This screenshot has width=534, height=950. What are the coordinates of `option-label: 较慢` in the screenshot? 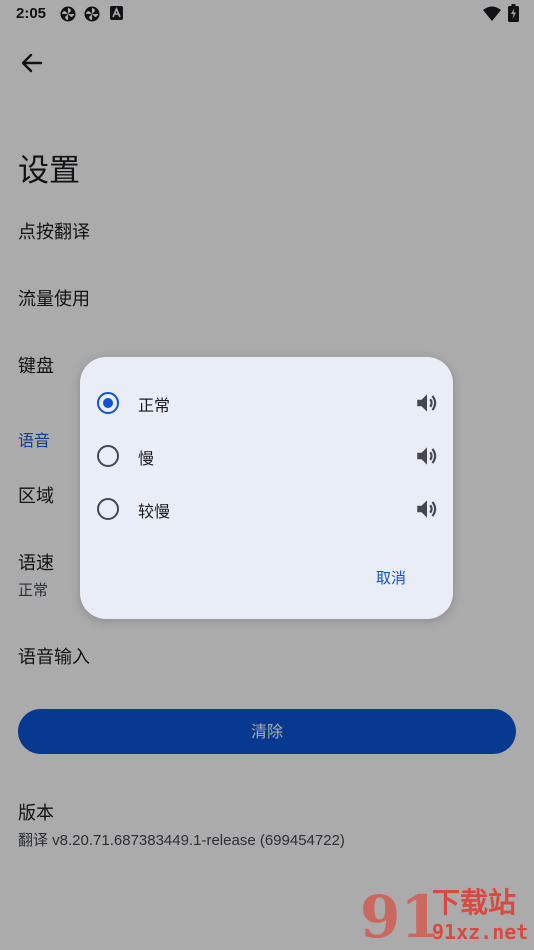 It's located at (154, 511).